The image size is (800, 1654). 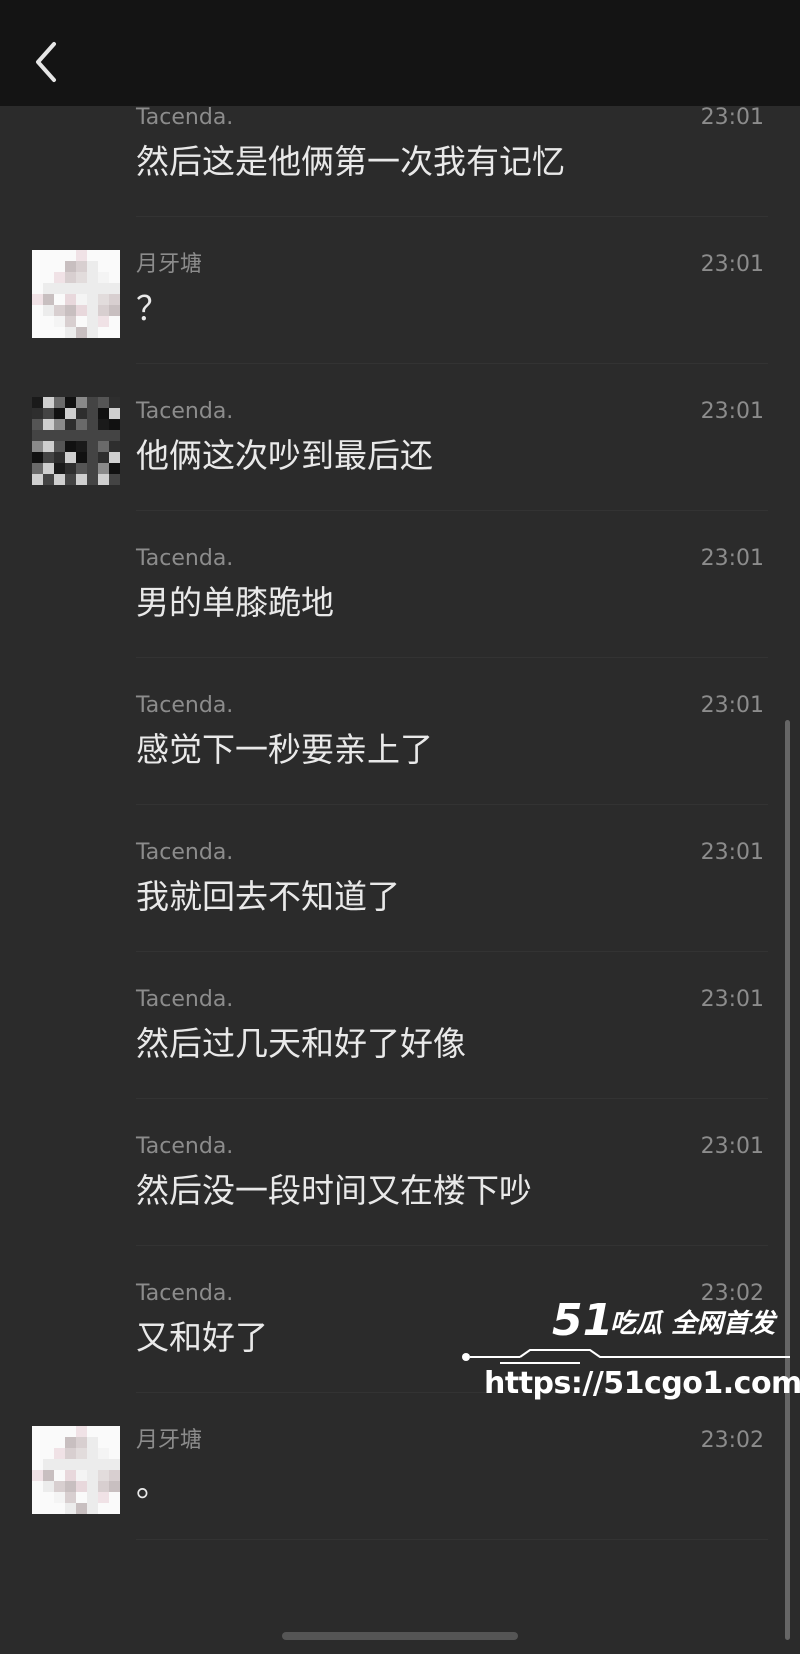 I want to click on message-text: 我就回去不知道了, so click(x=268, y=896).